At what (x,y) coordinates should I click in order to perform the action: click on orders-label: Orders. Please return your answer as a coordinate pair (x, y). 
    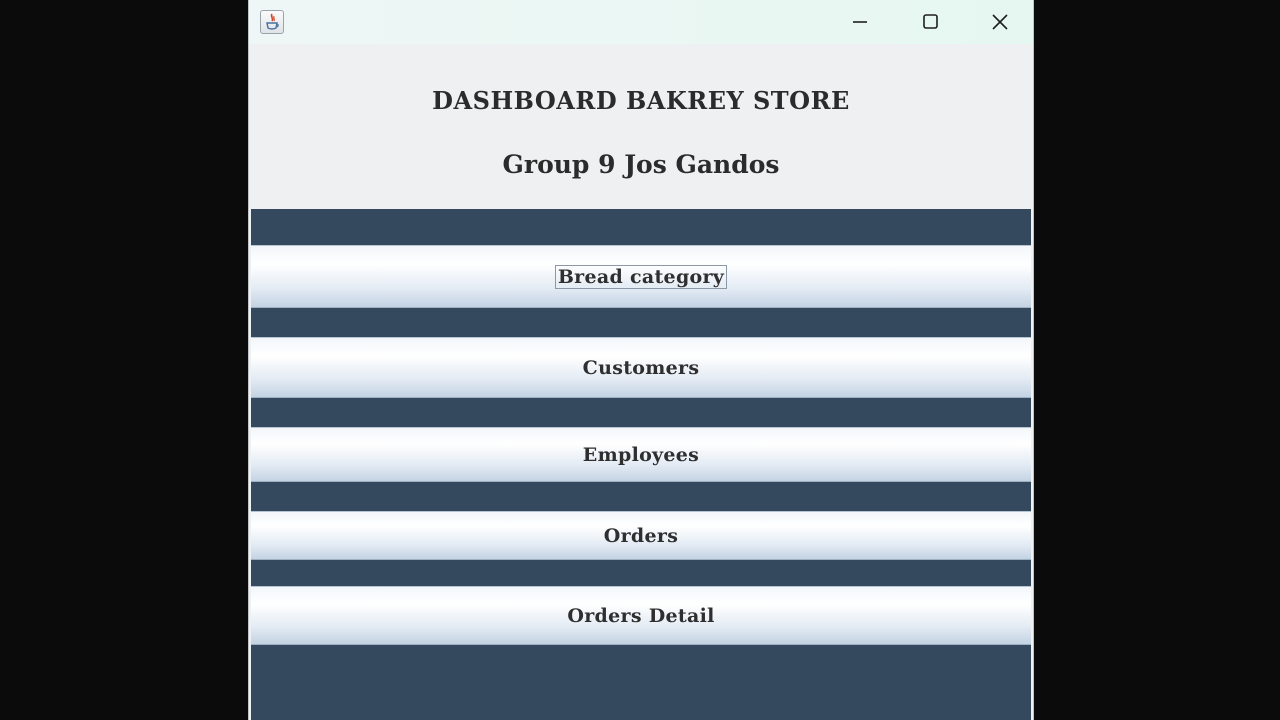
    Looking at the image, I should click on (641, 535).